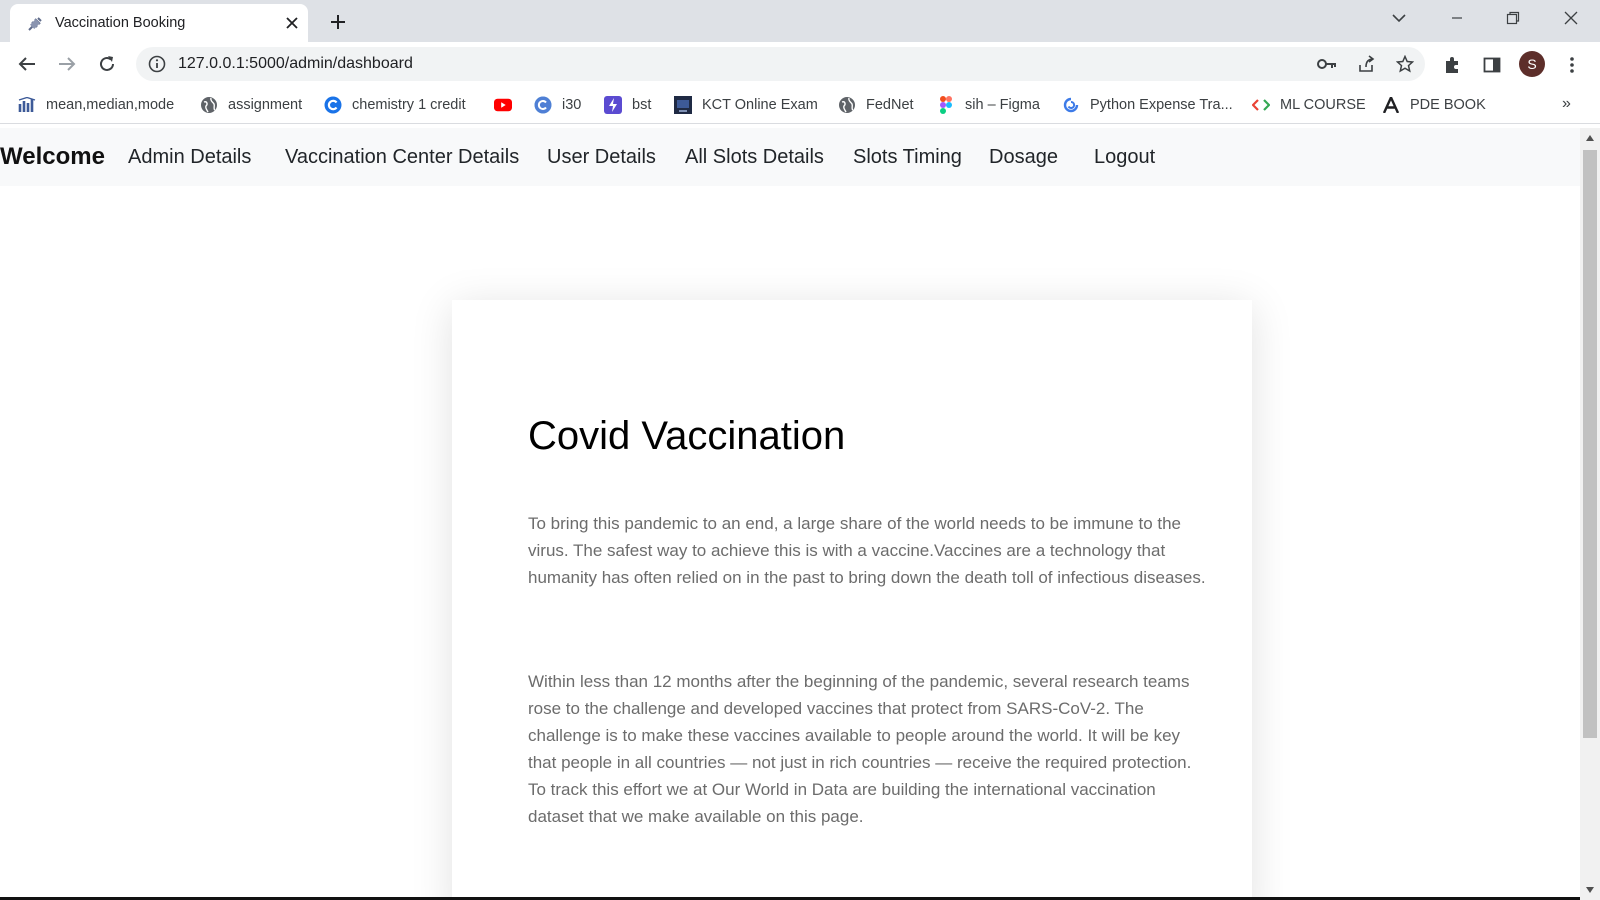 The image size is (1600, 900). Describe the element at coordinates (642, 105) in the screenshot. I see `bookmark-label: bst` at that location.